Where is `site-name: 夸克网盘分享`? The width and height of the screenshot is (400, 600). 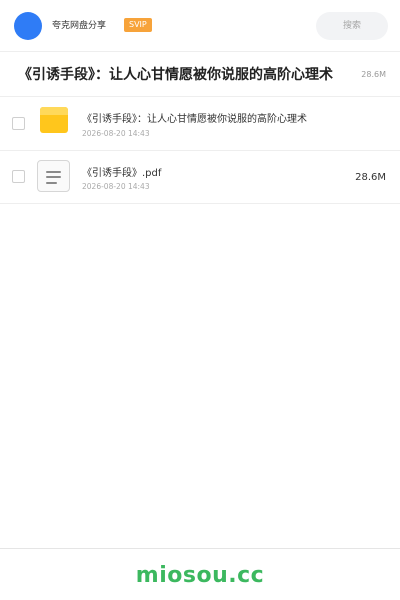
site-name: 夸克网盘分享 is located at coordinates (79, 26).